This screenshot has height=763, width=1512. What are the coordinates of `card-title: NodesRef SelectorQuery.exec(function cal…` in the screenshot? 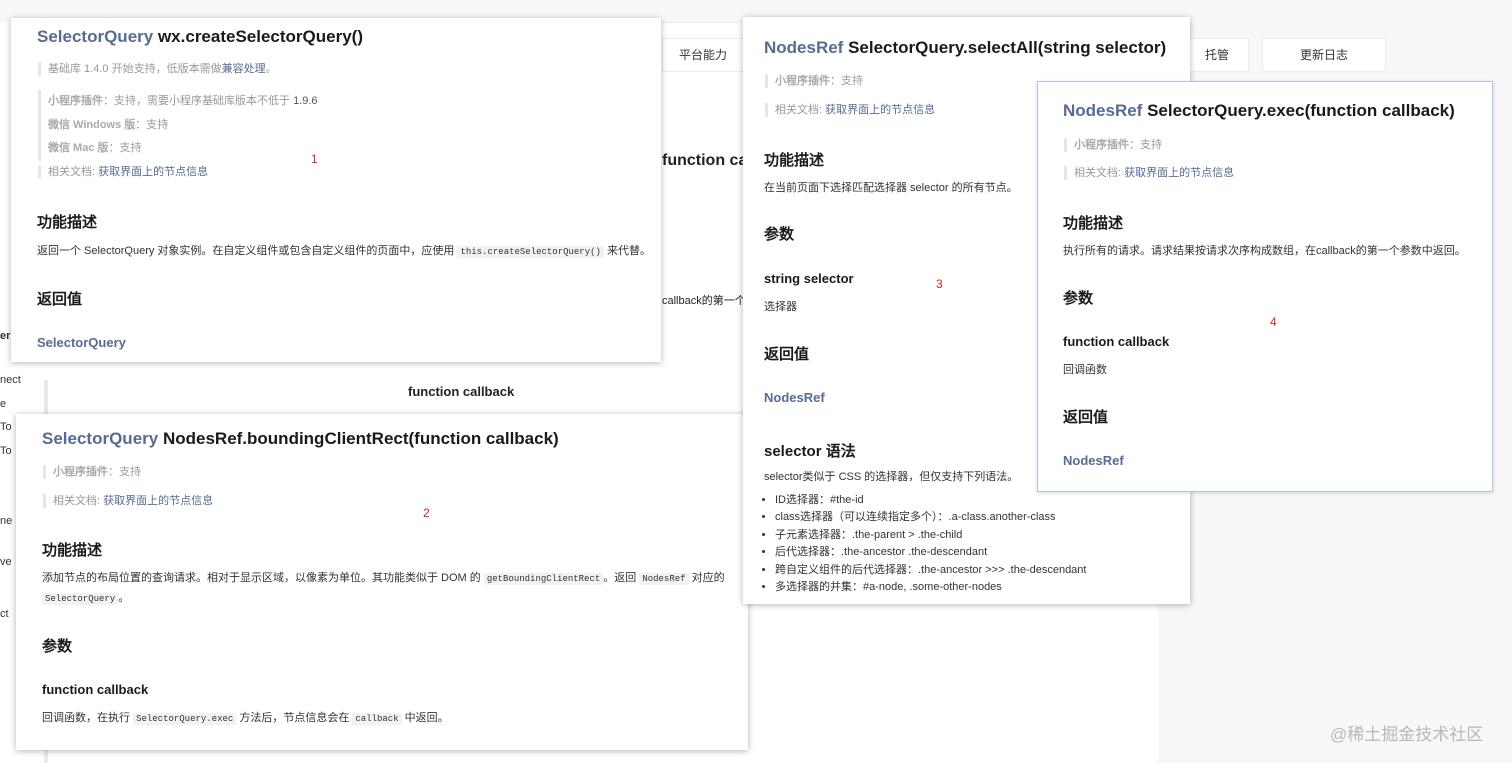 It's located at (1259, 110).